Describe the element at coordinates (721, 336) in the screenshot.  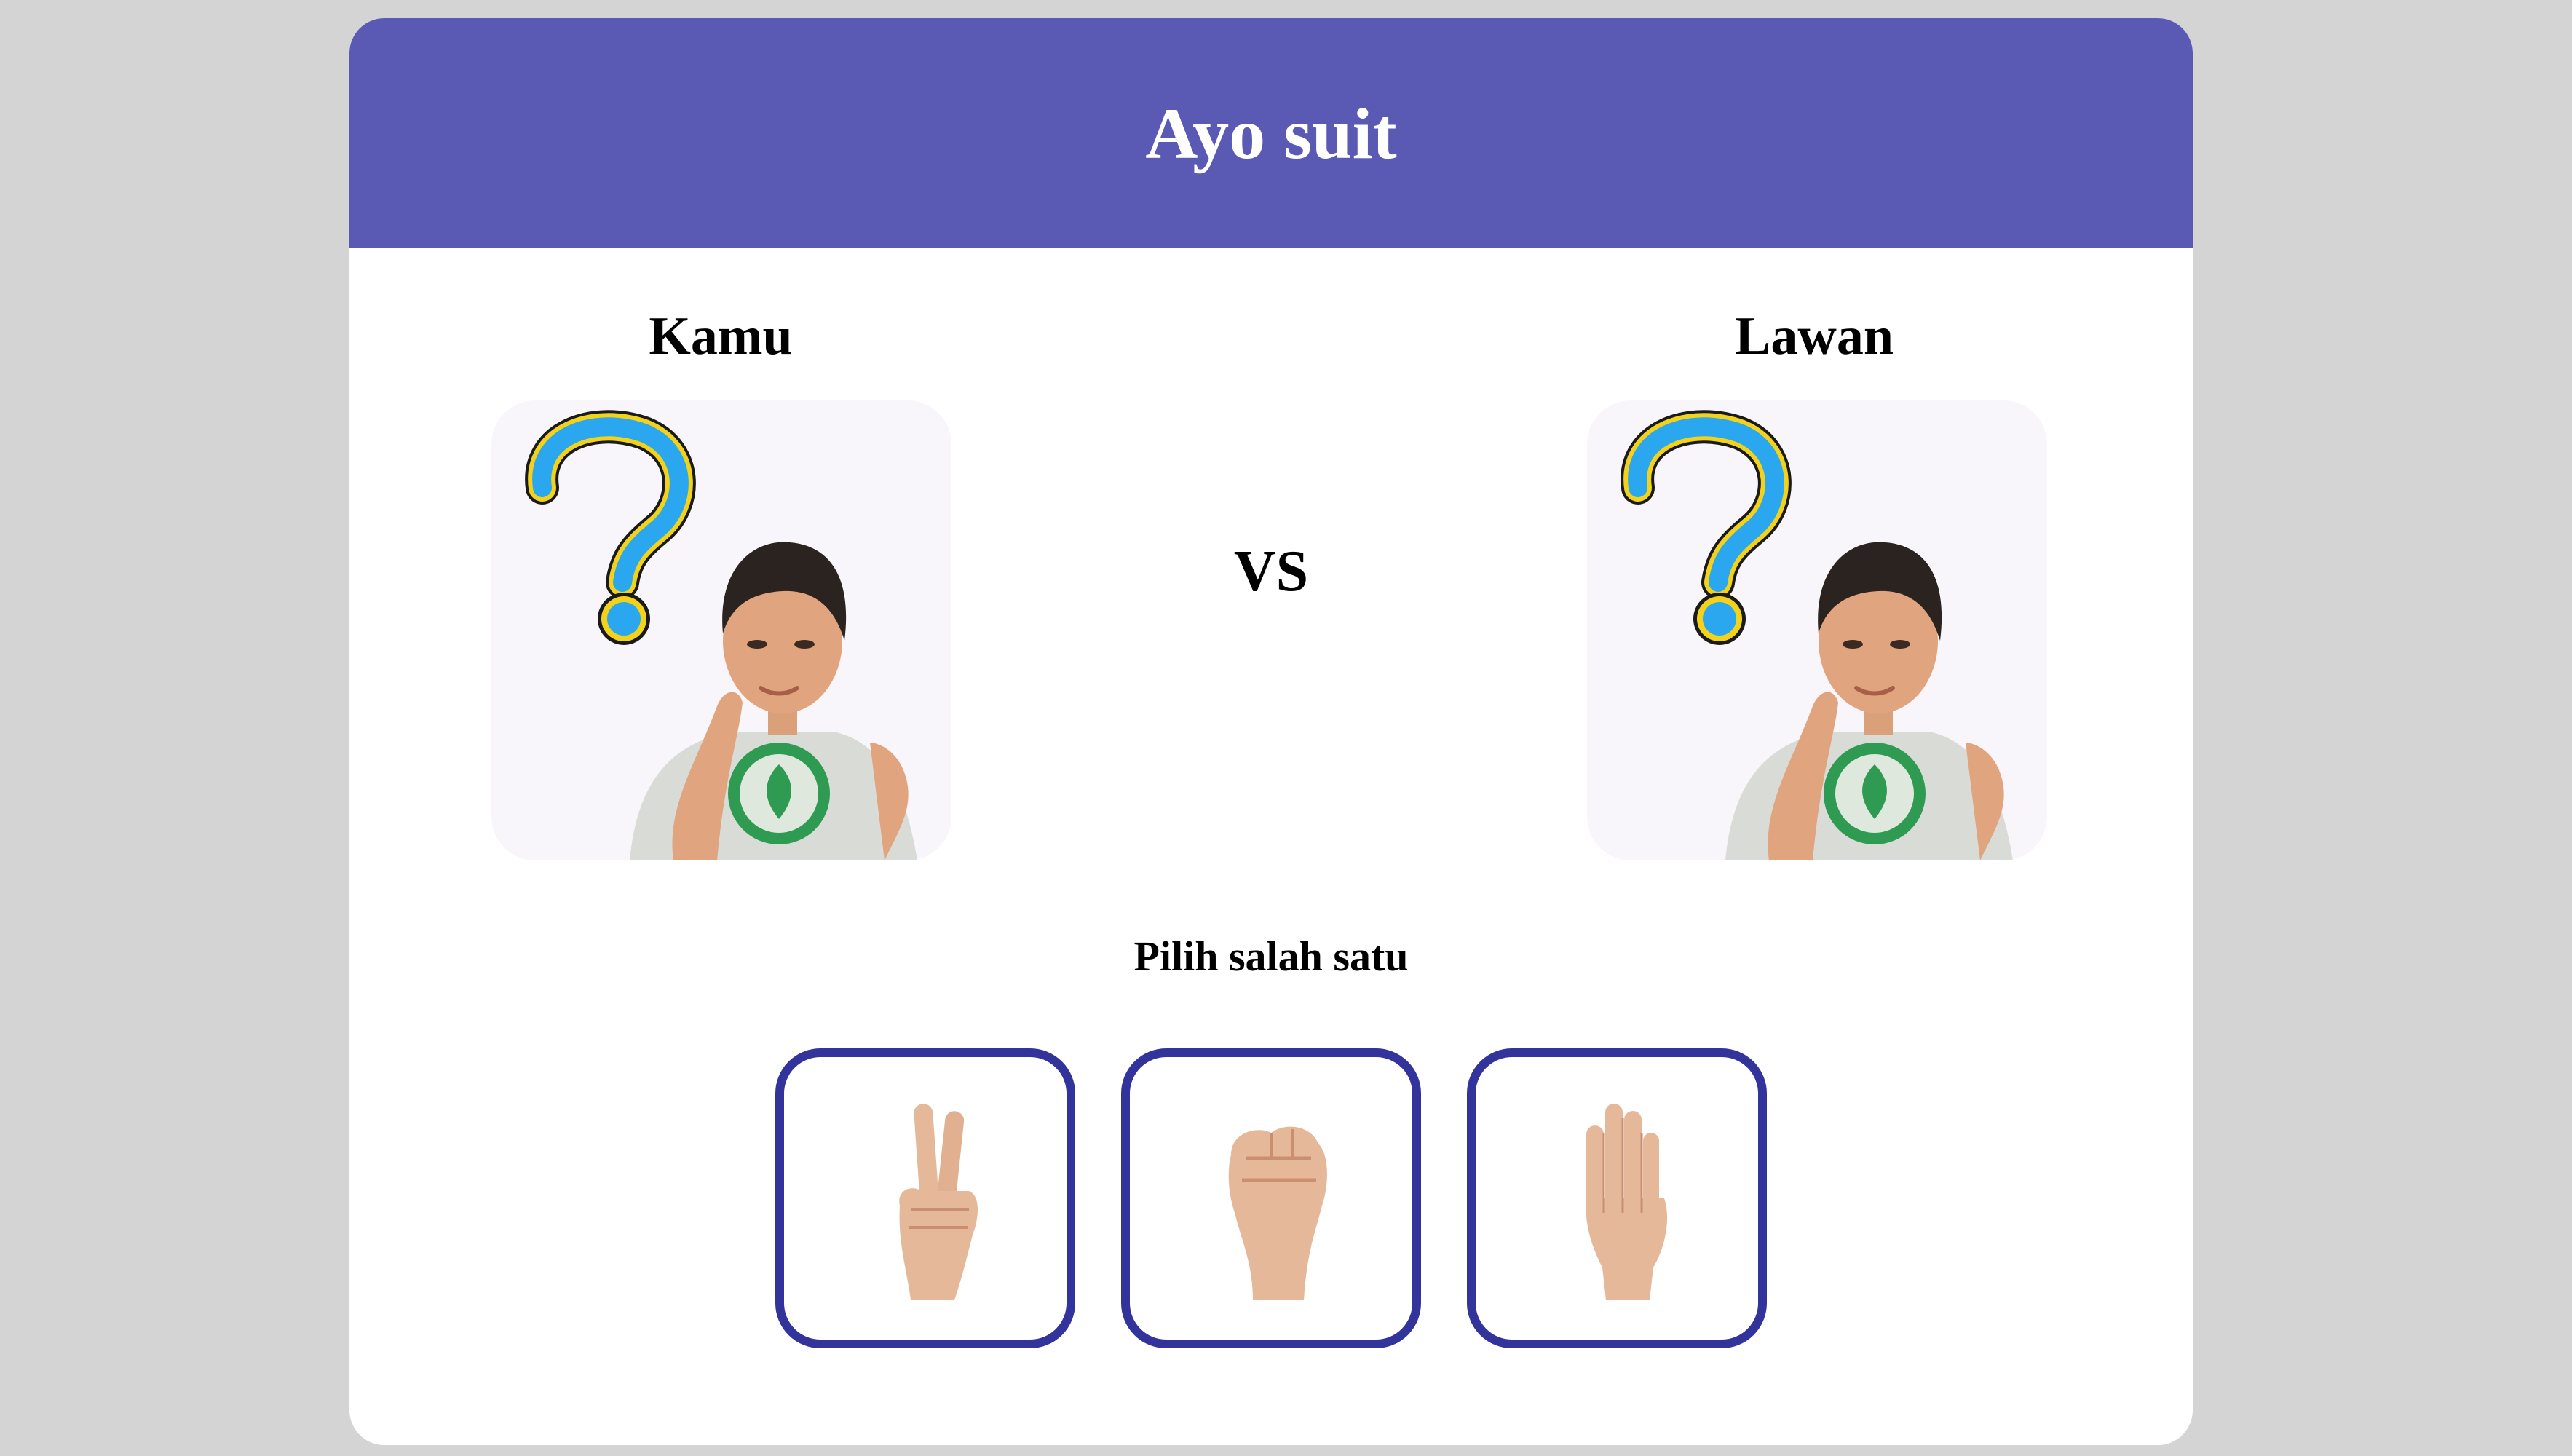
I see `player-label: Kamu` at that location.